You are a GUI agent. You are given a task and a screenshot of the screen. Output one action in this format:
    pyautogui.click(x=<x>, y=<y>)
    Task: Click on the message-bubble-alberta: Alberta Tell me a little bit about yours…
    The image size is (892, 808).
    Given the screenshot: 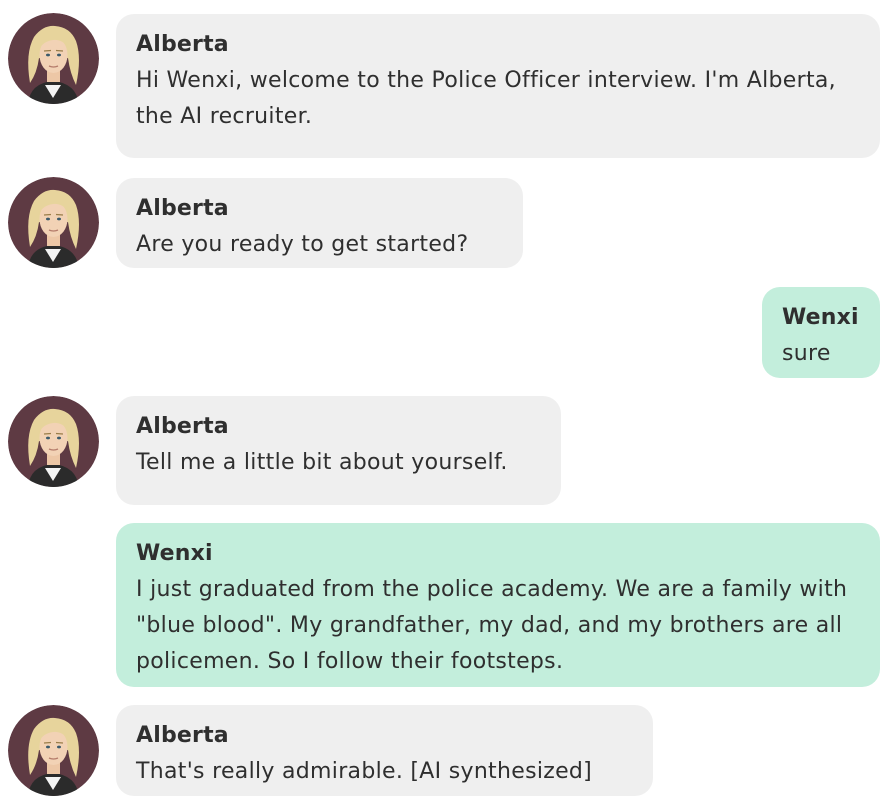 What is the action you would take?
    pyautogui.click(x=338, y=450)
    